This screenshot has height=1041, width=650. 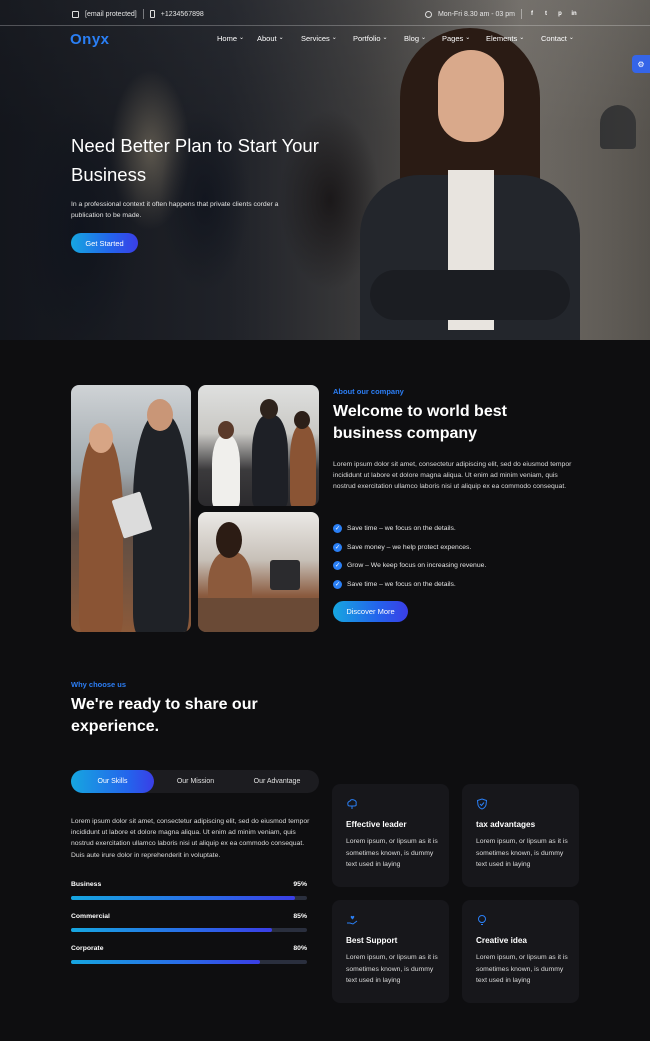 I want to click on skill-bar-business: Business 95%, so click(x=189, y=890).